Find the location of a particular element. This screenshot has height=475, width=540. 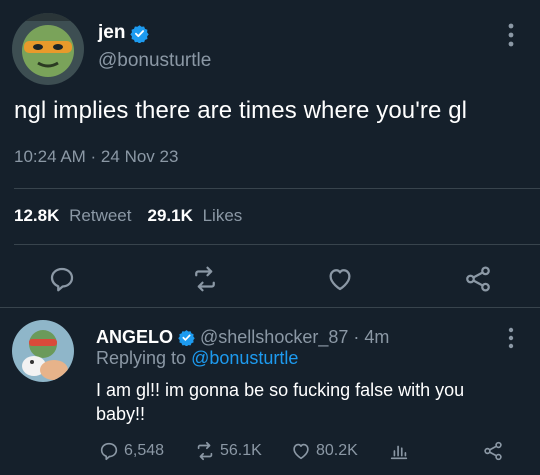

reply-analytics-action is located at coordinates (399, 451).